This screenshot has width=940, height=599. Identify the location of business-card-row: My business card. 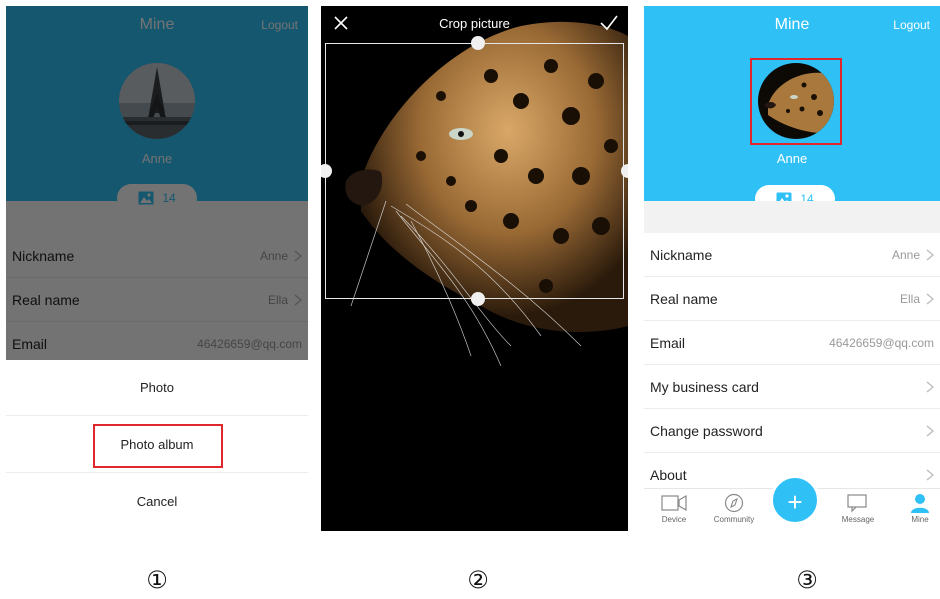
(792, 387).